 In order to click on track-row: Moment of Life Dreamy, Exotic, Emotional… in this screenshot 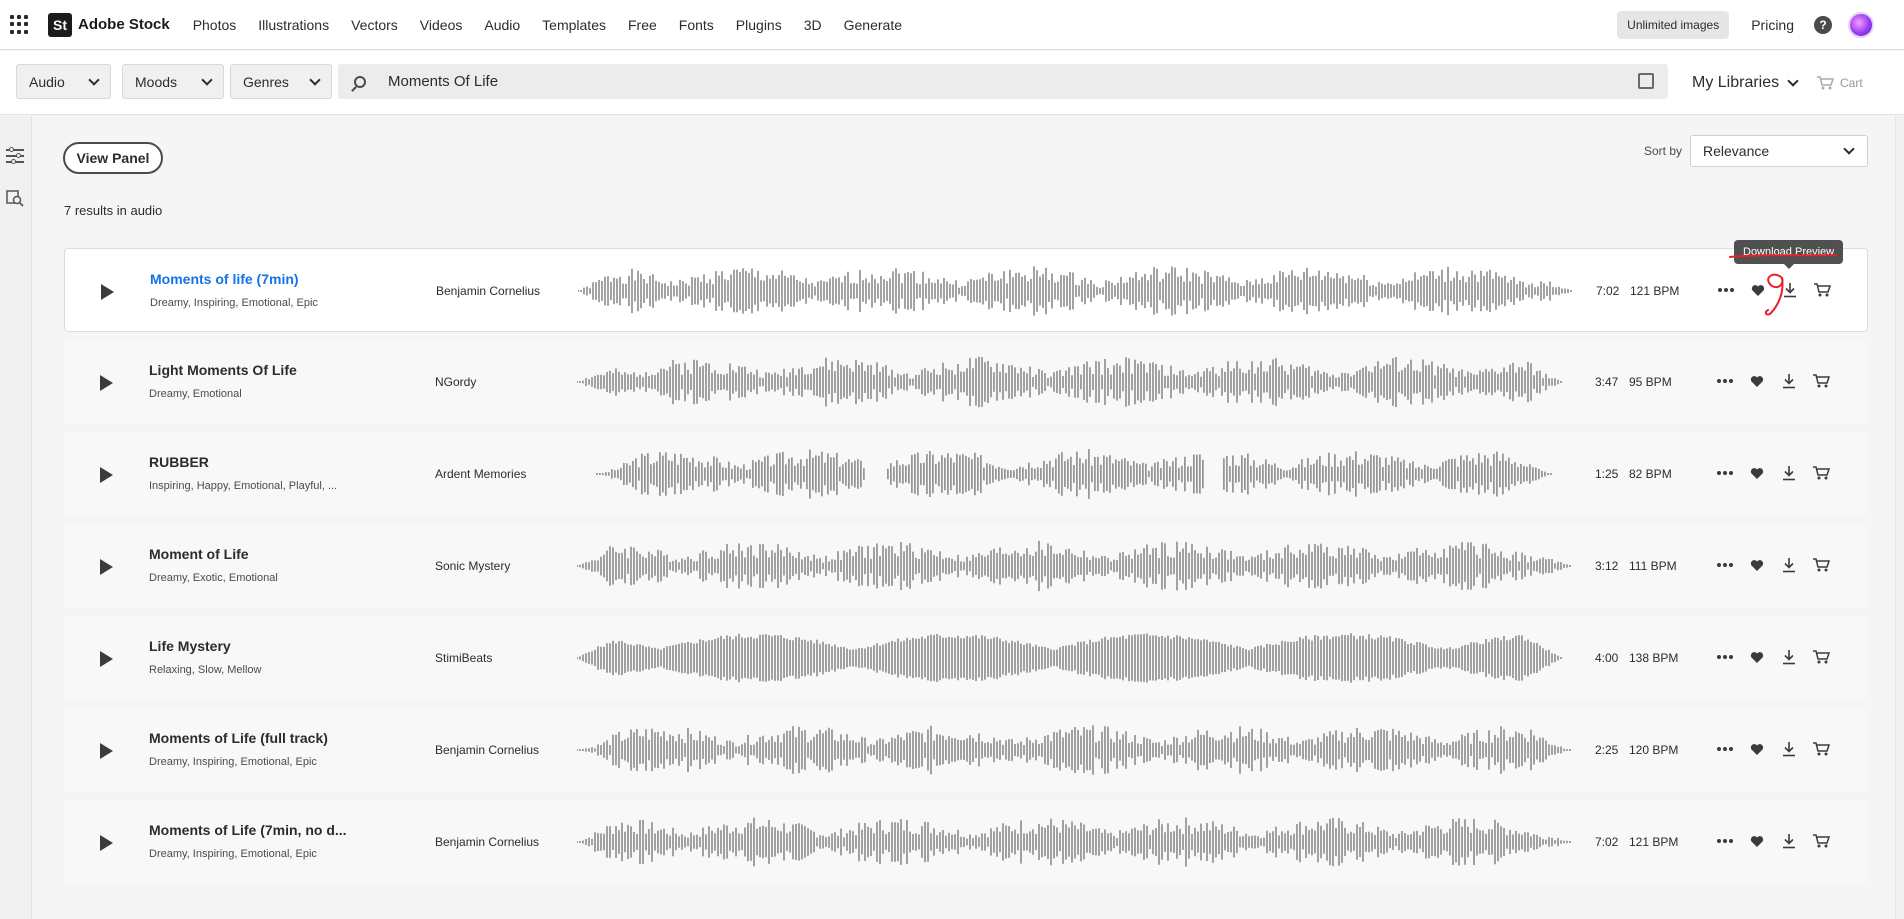, I will do `click(966, 566)`.